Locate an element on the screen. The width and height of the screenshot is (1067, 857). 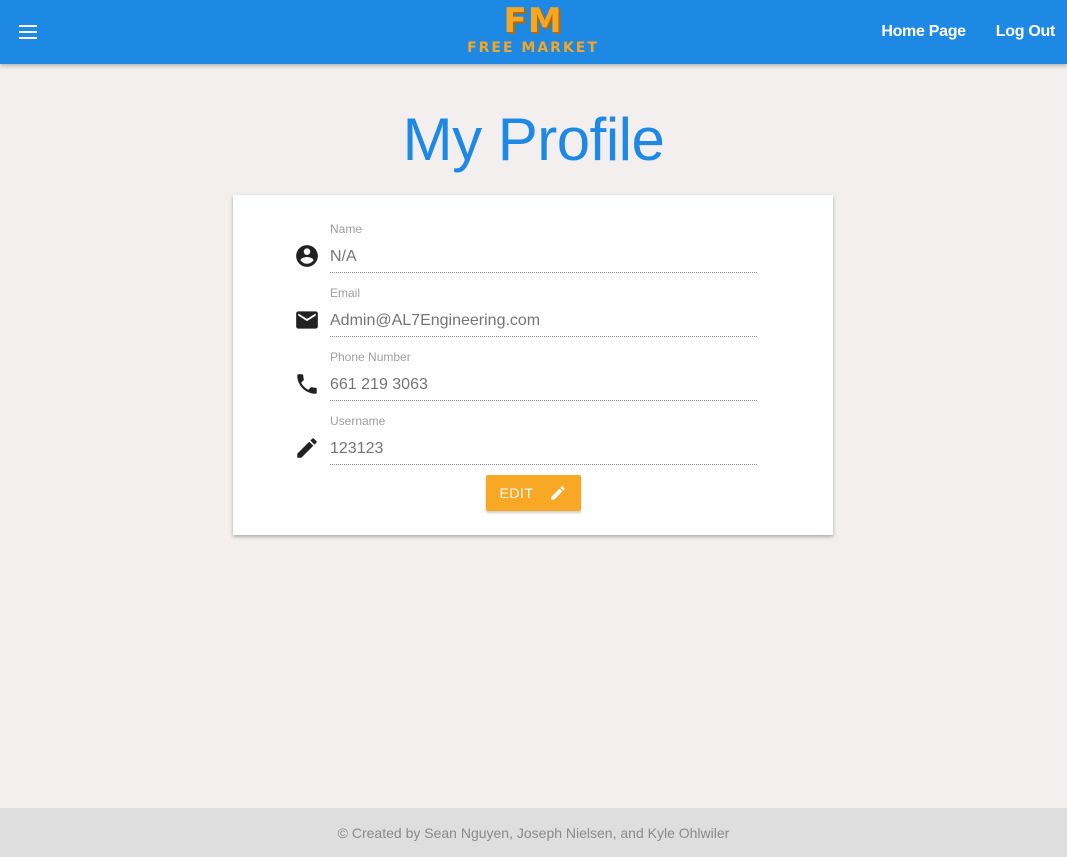
account-circle-icon is located at coordinates (307, 256).